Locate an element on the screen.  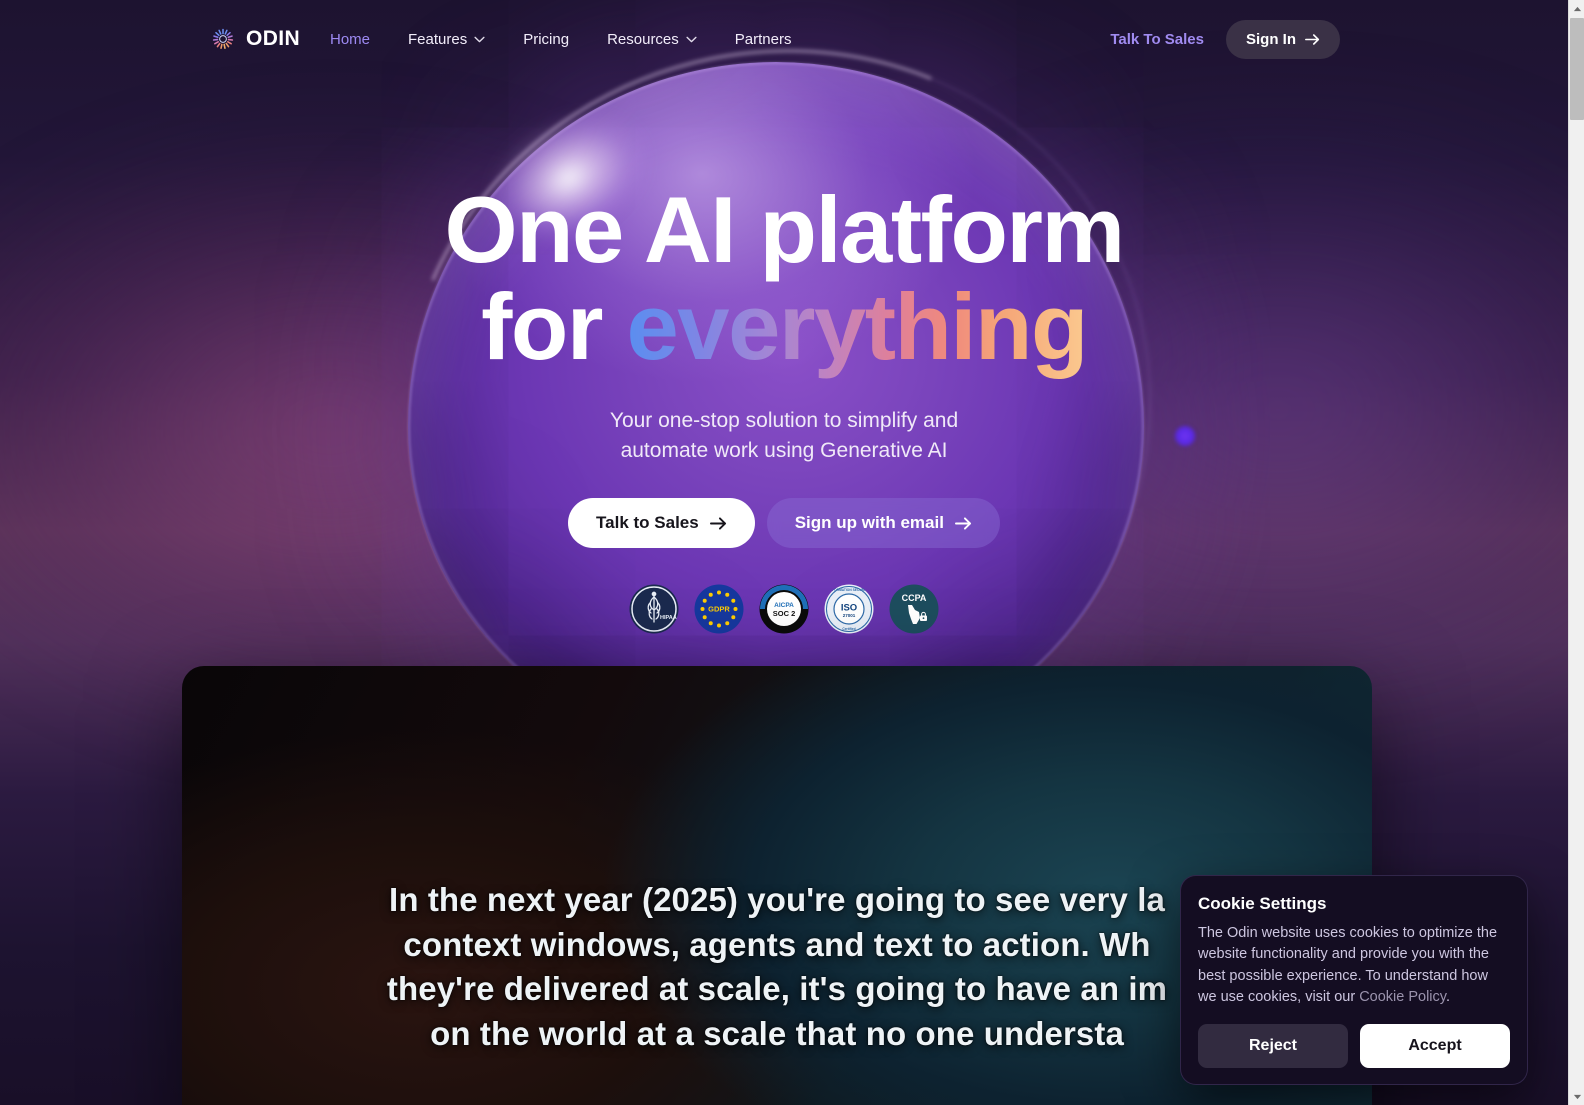
svg-text: INFORMATION SECURITY is located at coordinates (849, 590).